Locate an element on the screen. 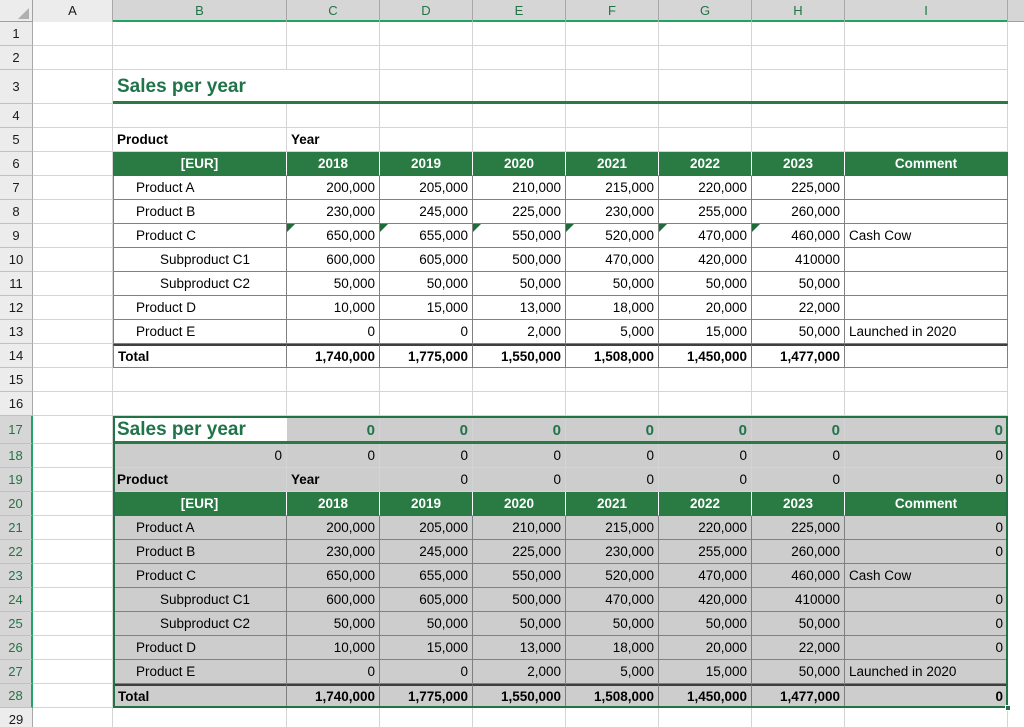 The height and width of the screenshot is (727, 1024). table-two-cell-F27: 5,000 is located at coordinates (612, 672).